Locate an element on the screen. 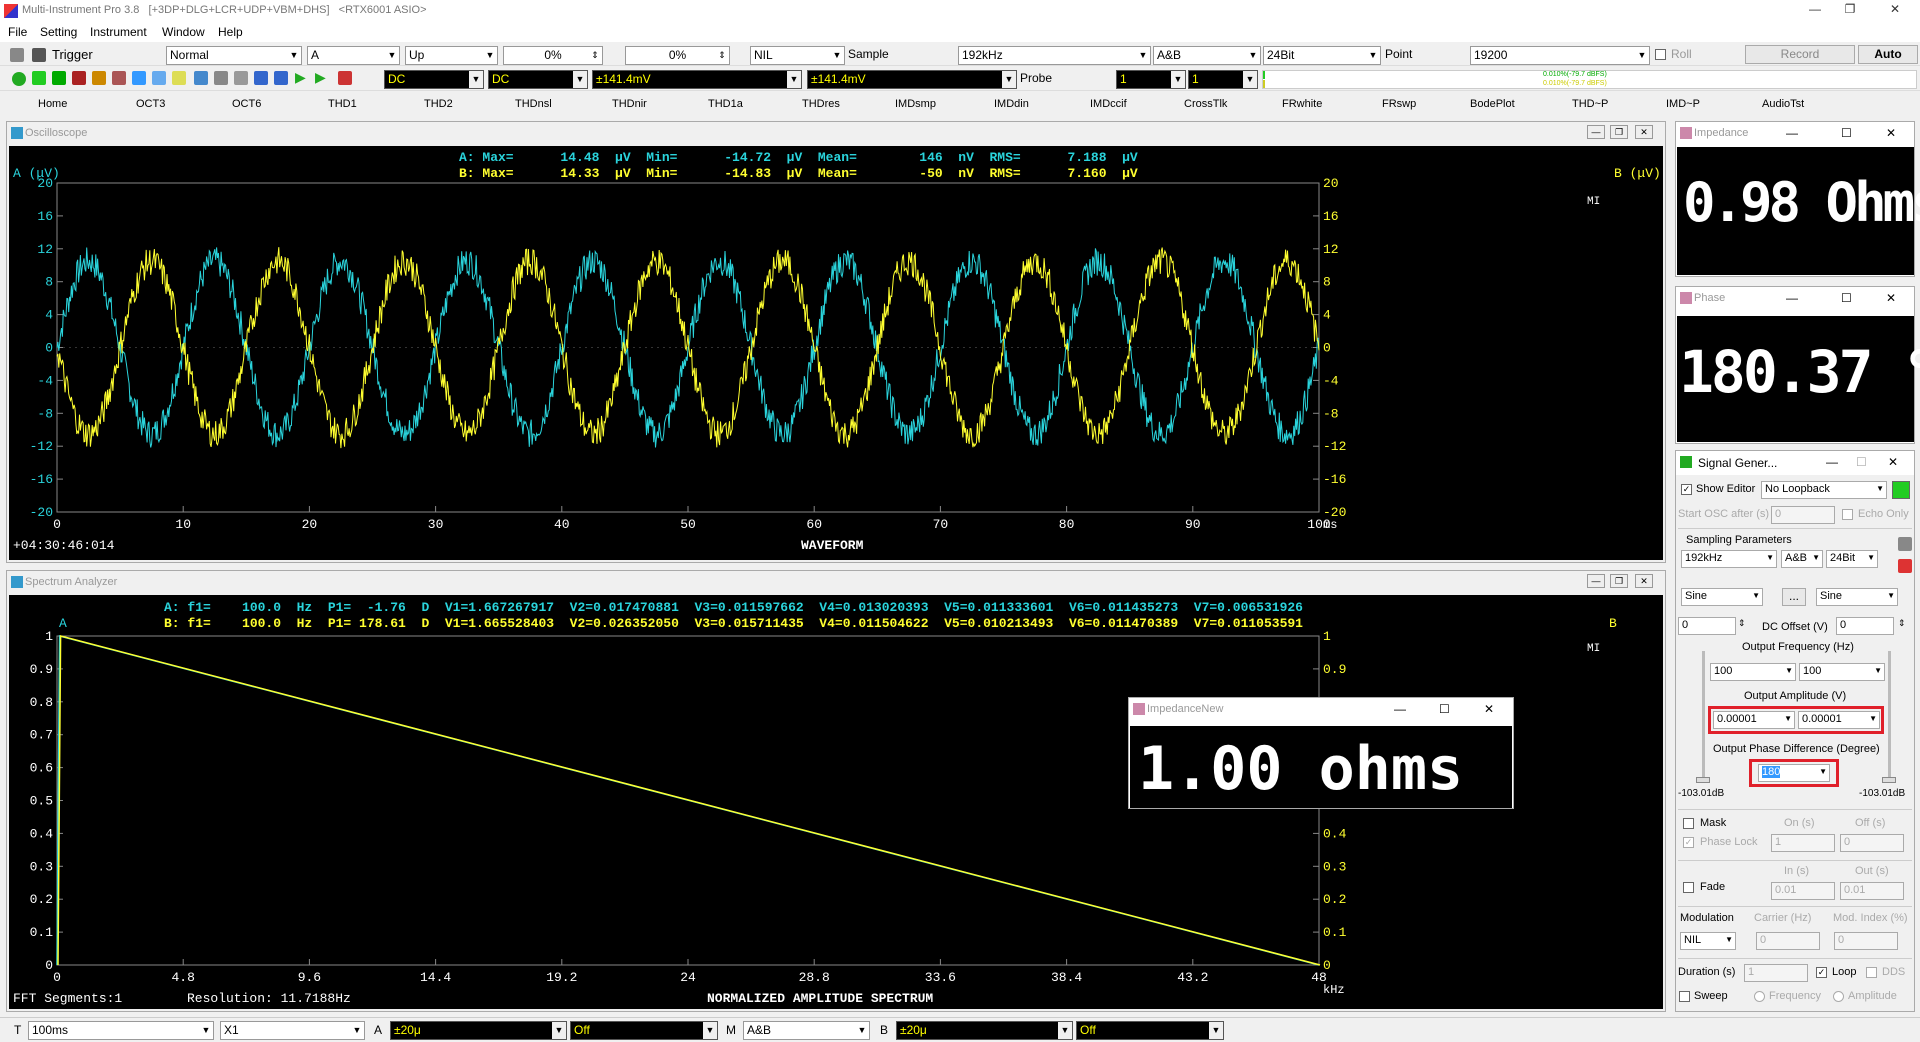 The image size is (1920, 1042). carrier-input: 0 is located at coordinates (1788, 941).